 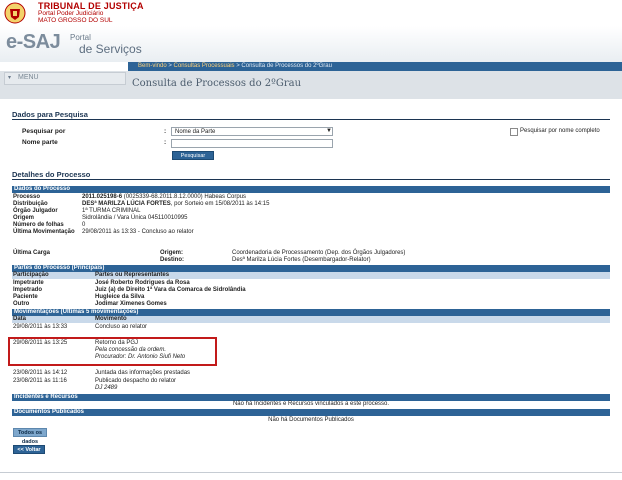 What do you see at coordinates (35, 211) in the screenshot?
I see `orgao-label: Órgão Julgador` at bounding box center [35, 211].